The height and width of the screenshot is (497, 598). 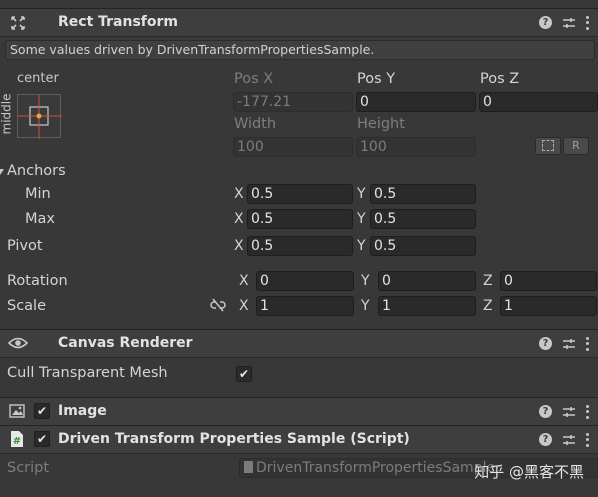 I want to click on script-value: DrivenTransformPropertiesSample, so click(x=376, y=468).